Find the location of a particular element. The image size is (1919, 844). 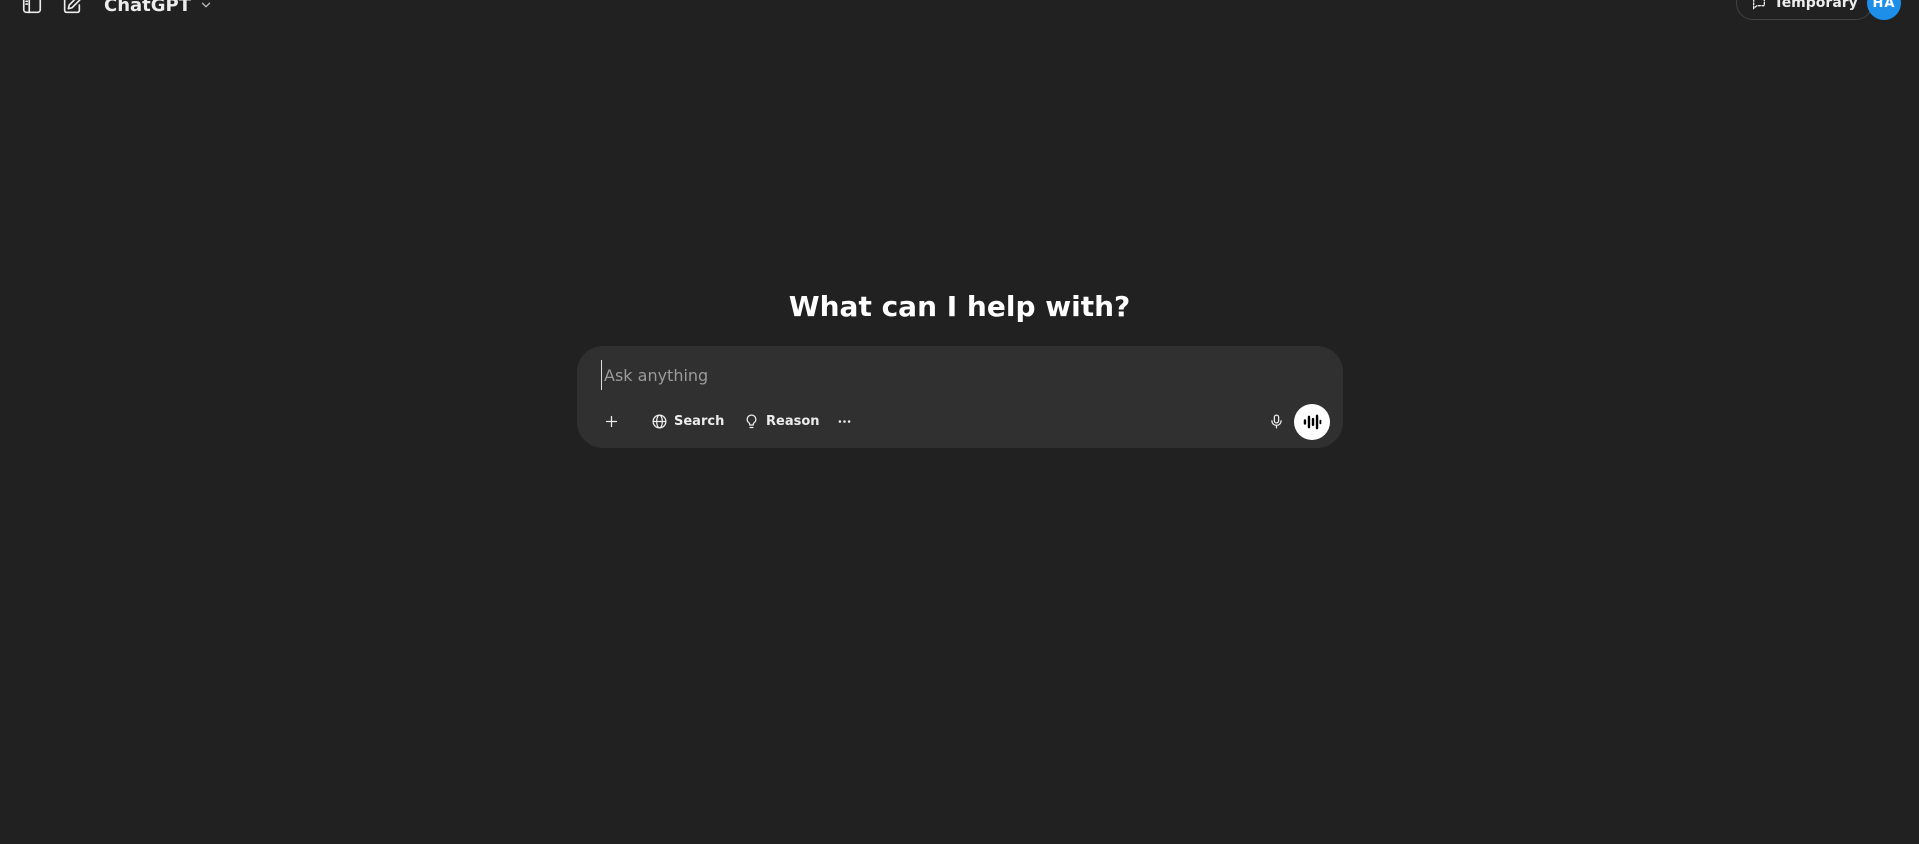

avatar-initials: HA is located at coordinates (1884, 5).